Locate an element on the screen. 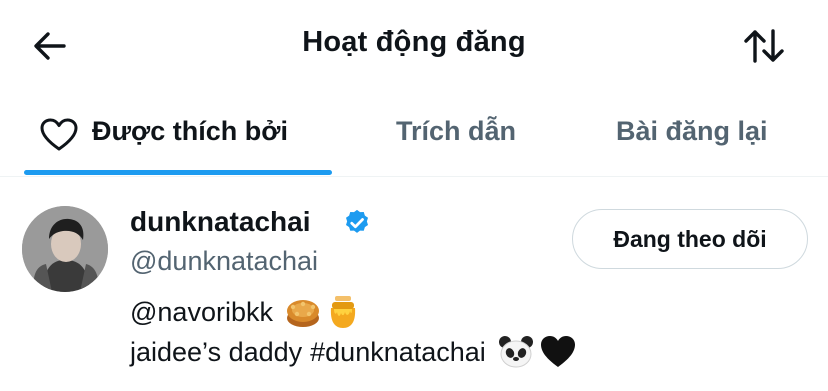  bio-mention-link: @navoribkk is located at coordinates (201, 312).